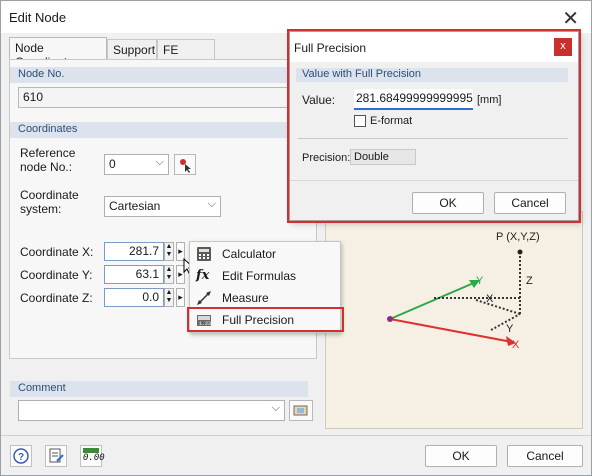  I want to click on coordinate-x-spinner: ▲ ▼, so click(169, 251).